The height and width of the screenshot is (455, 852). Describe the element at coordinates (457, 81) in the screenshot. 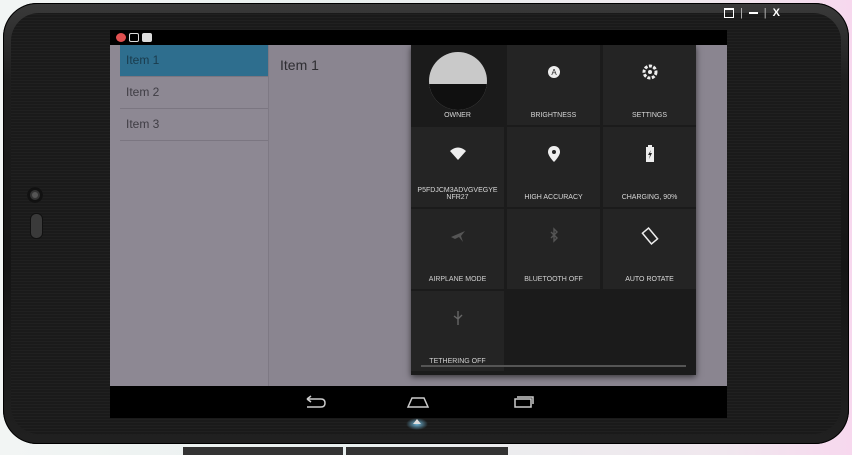

I see `avatar` at that location.